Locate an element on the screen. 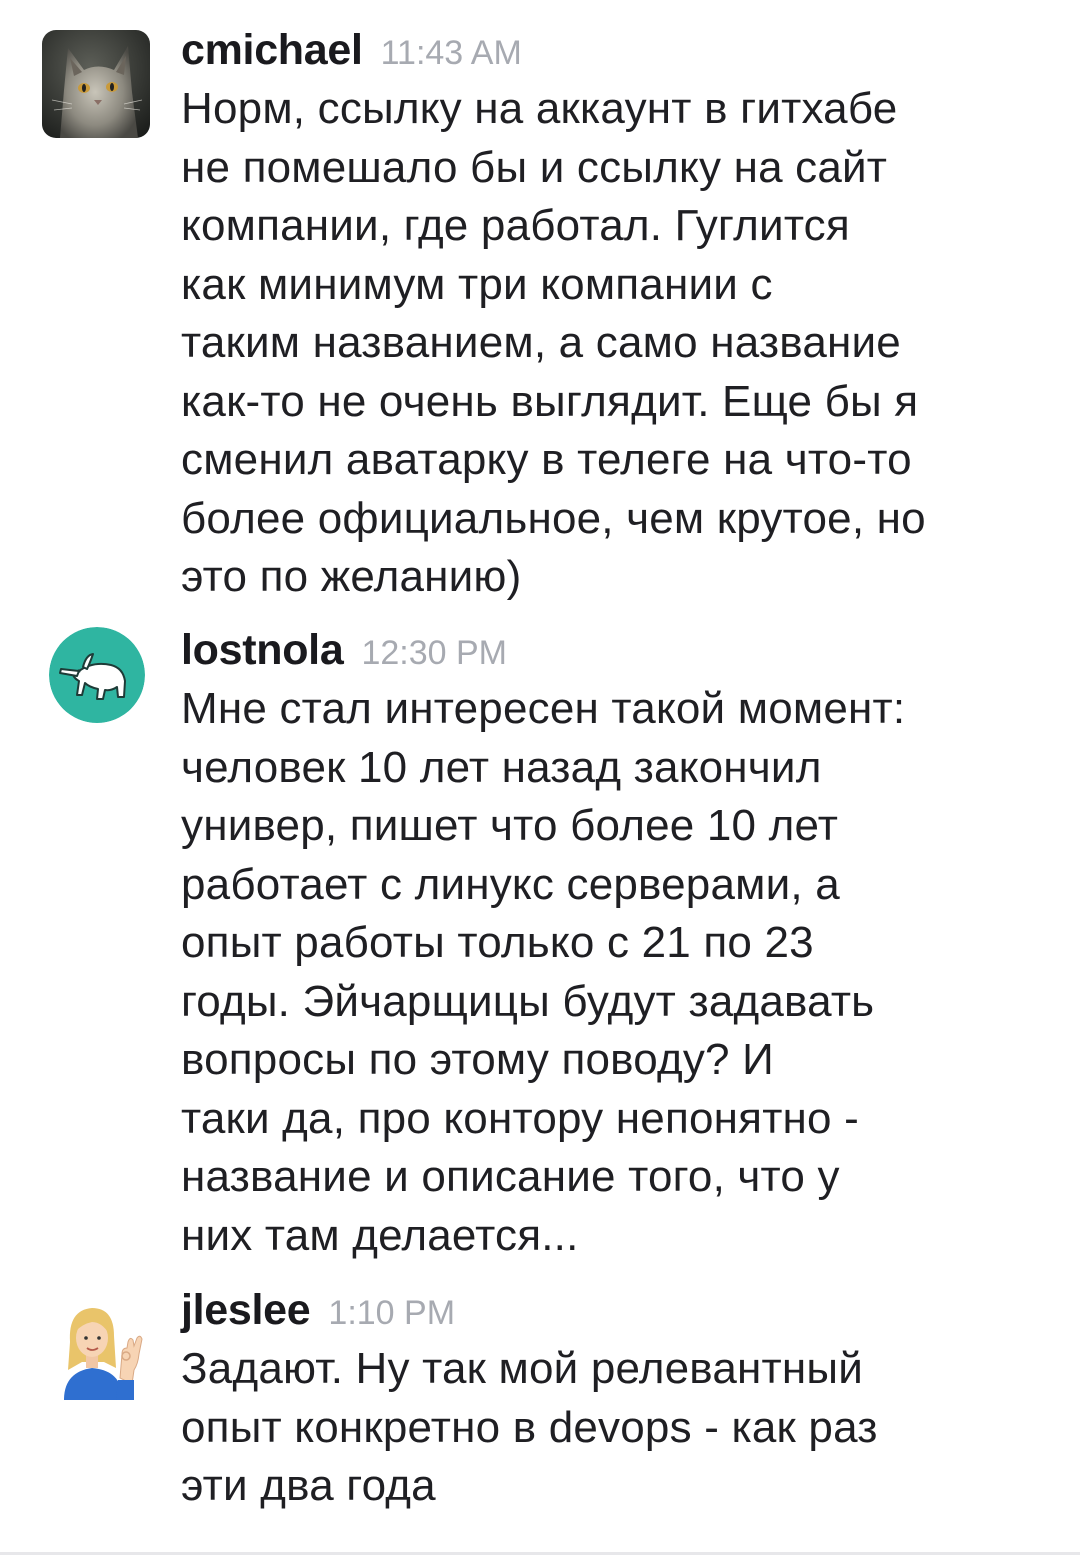  message-line: Норм, ссылку на аккаунт в гитхабе is located at coordinates (539, 108).